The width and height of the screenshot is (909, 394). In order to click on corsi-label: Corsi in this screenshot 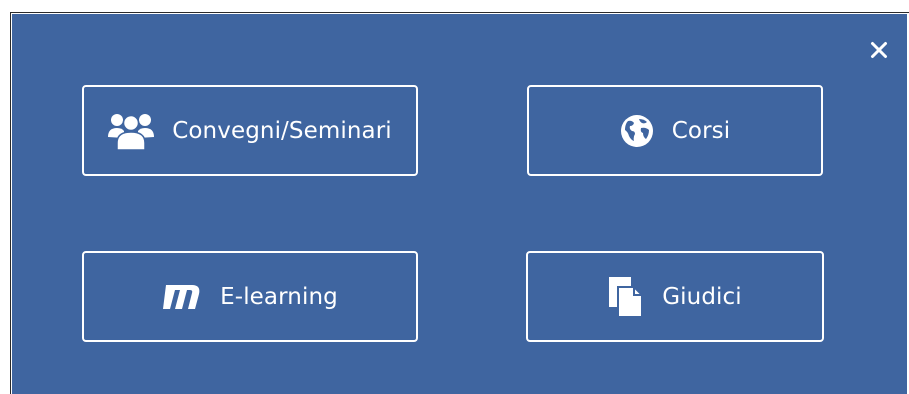, I will do `click(701, 130)`.